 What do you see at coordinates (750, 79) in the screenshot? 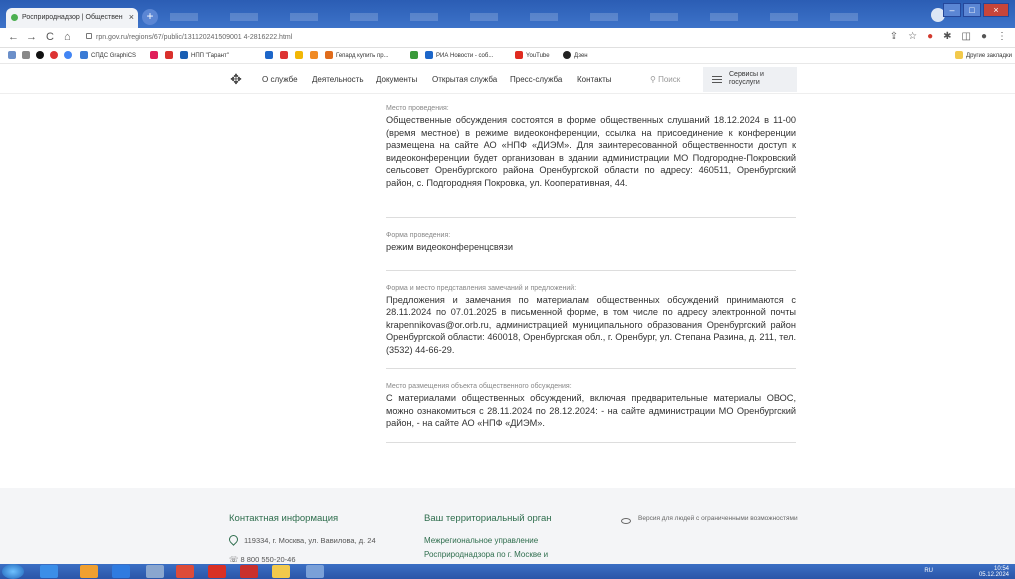
I see `services-button: Сервисы и госуслуги` at bounding box center [750, 79].